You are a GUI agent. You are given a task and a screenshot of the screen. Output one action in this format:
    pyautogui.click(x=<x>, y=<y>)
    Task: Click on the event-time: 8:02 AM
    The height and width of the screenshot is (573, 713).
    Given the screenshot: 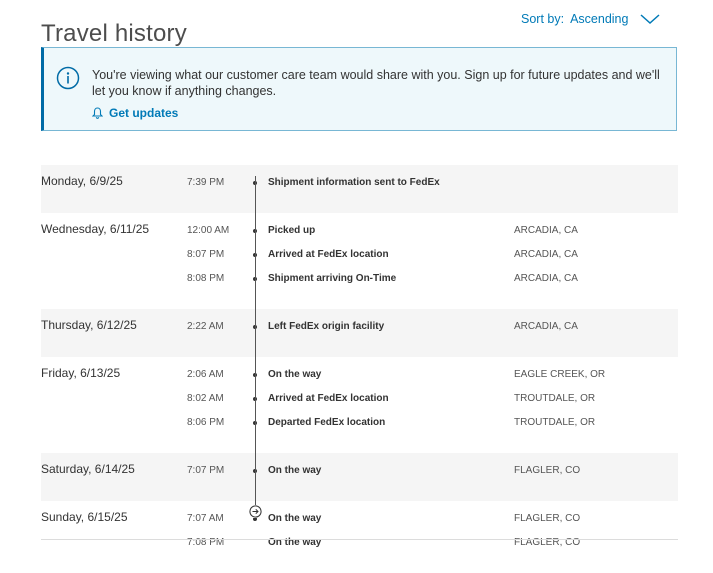 What is the action you would take?
    pyautogui.click(x=205, y=398)
    